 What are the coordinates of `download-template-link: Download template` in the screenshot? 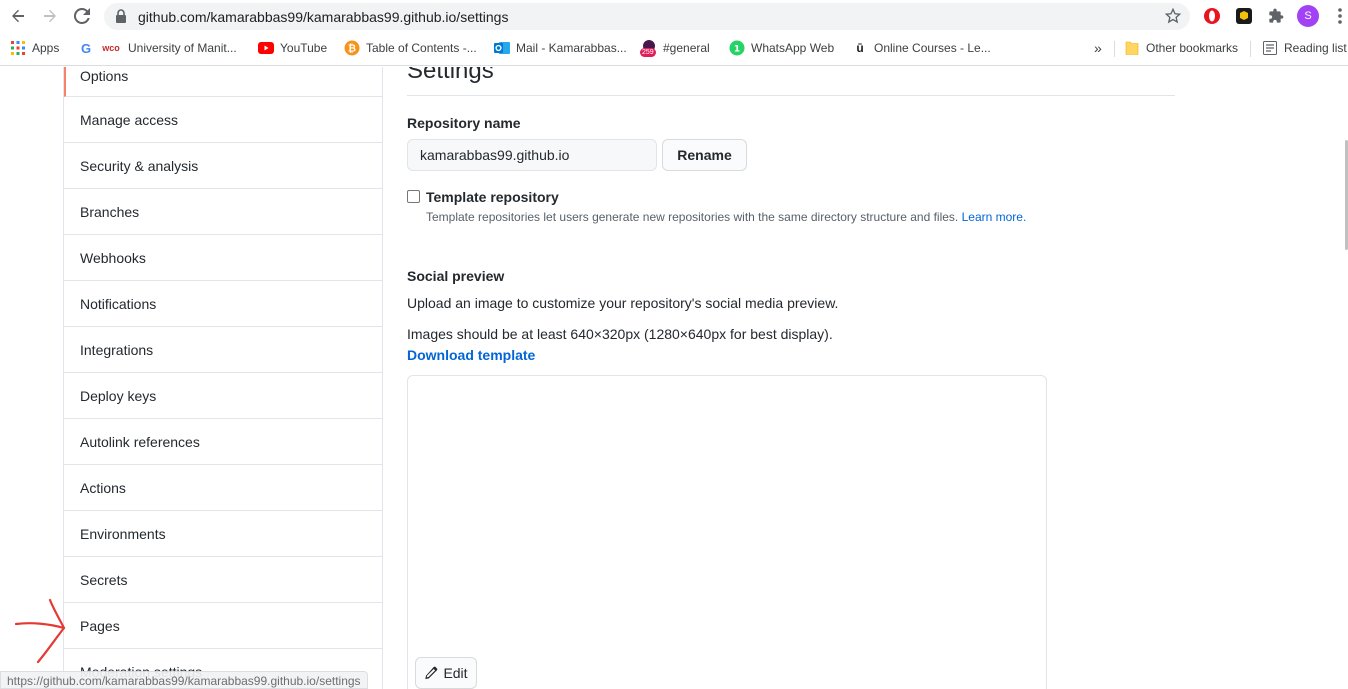 It's located at (471, 355).